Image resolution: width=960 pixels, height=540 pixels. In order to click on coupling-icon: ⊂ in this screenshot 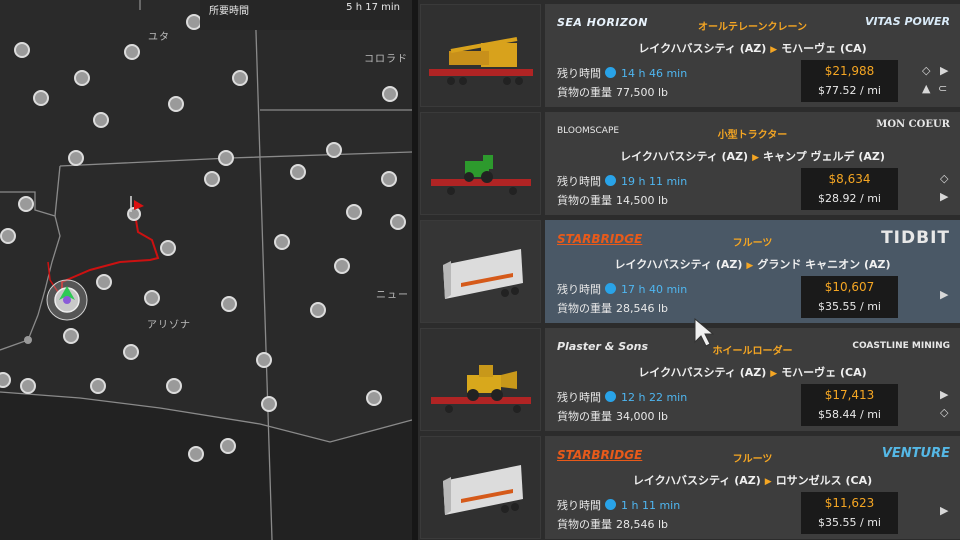, I will do `click(943, 88)`.